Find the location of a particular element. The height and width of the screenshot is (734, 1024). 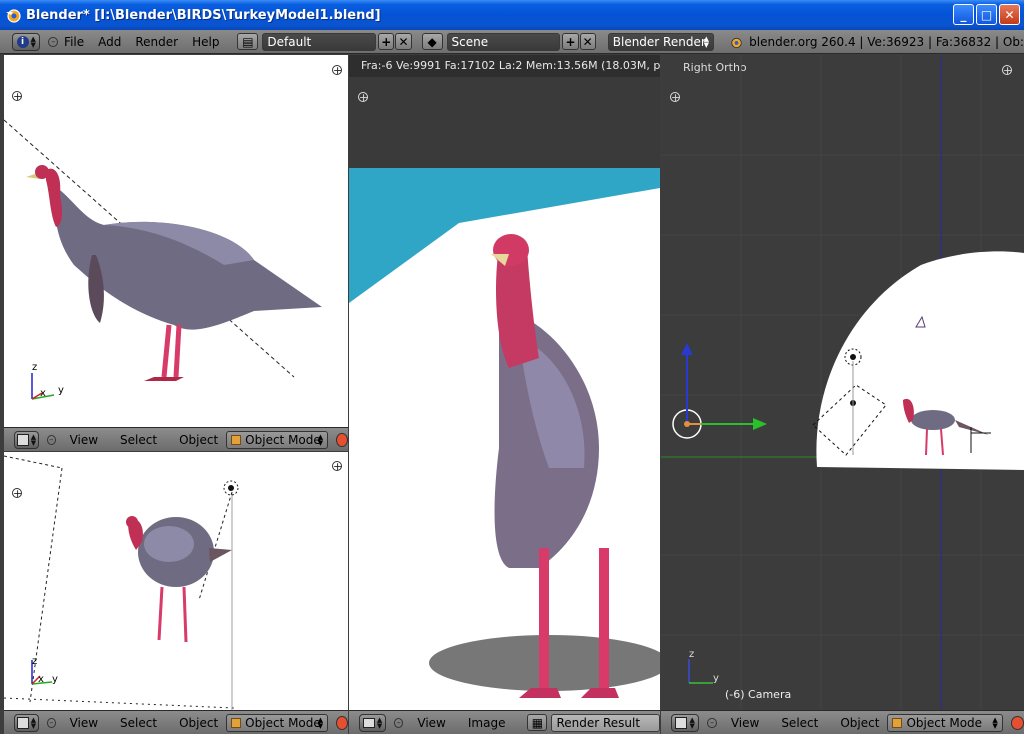

screen-layout-value: Default is located at coordinates (289, 41).